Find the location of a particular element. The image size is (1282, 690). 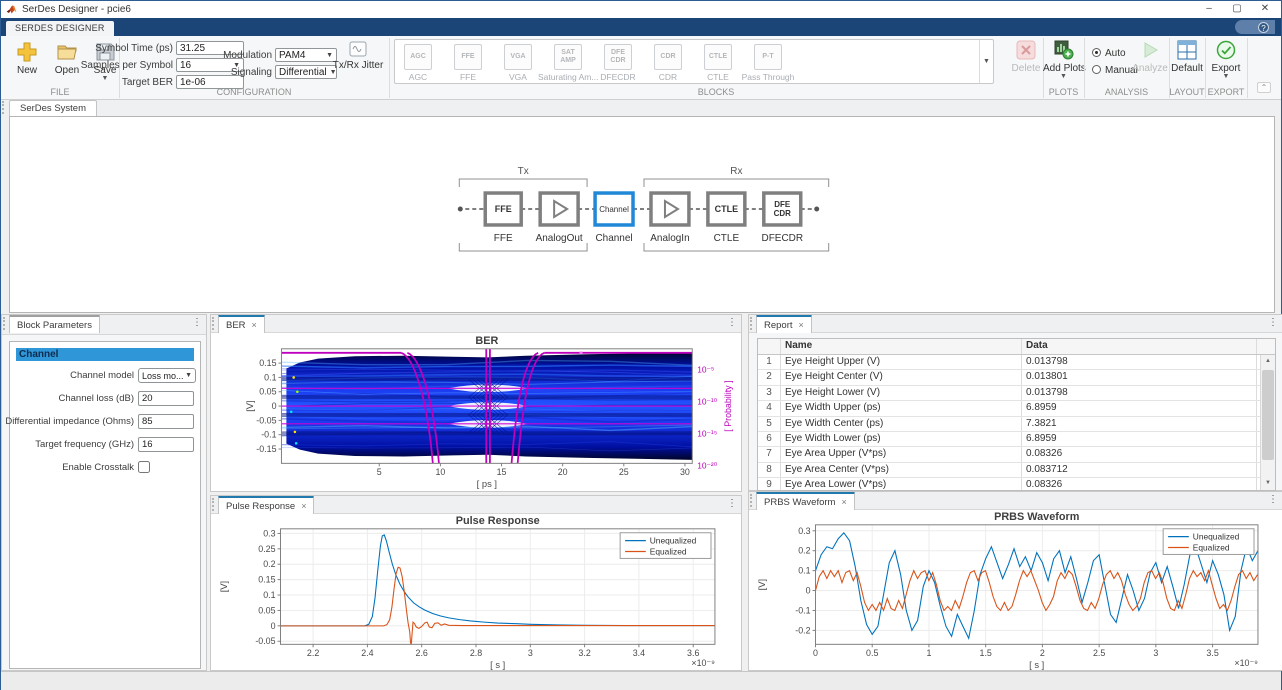

palette-block-pass-through: P-T is located at coordinates (768, 57).